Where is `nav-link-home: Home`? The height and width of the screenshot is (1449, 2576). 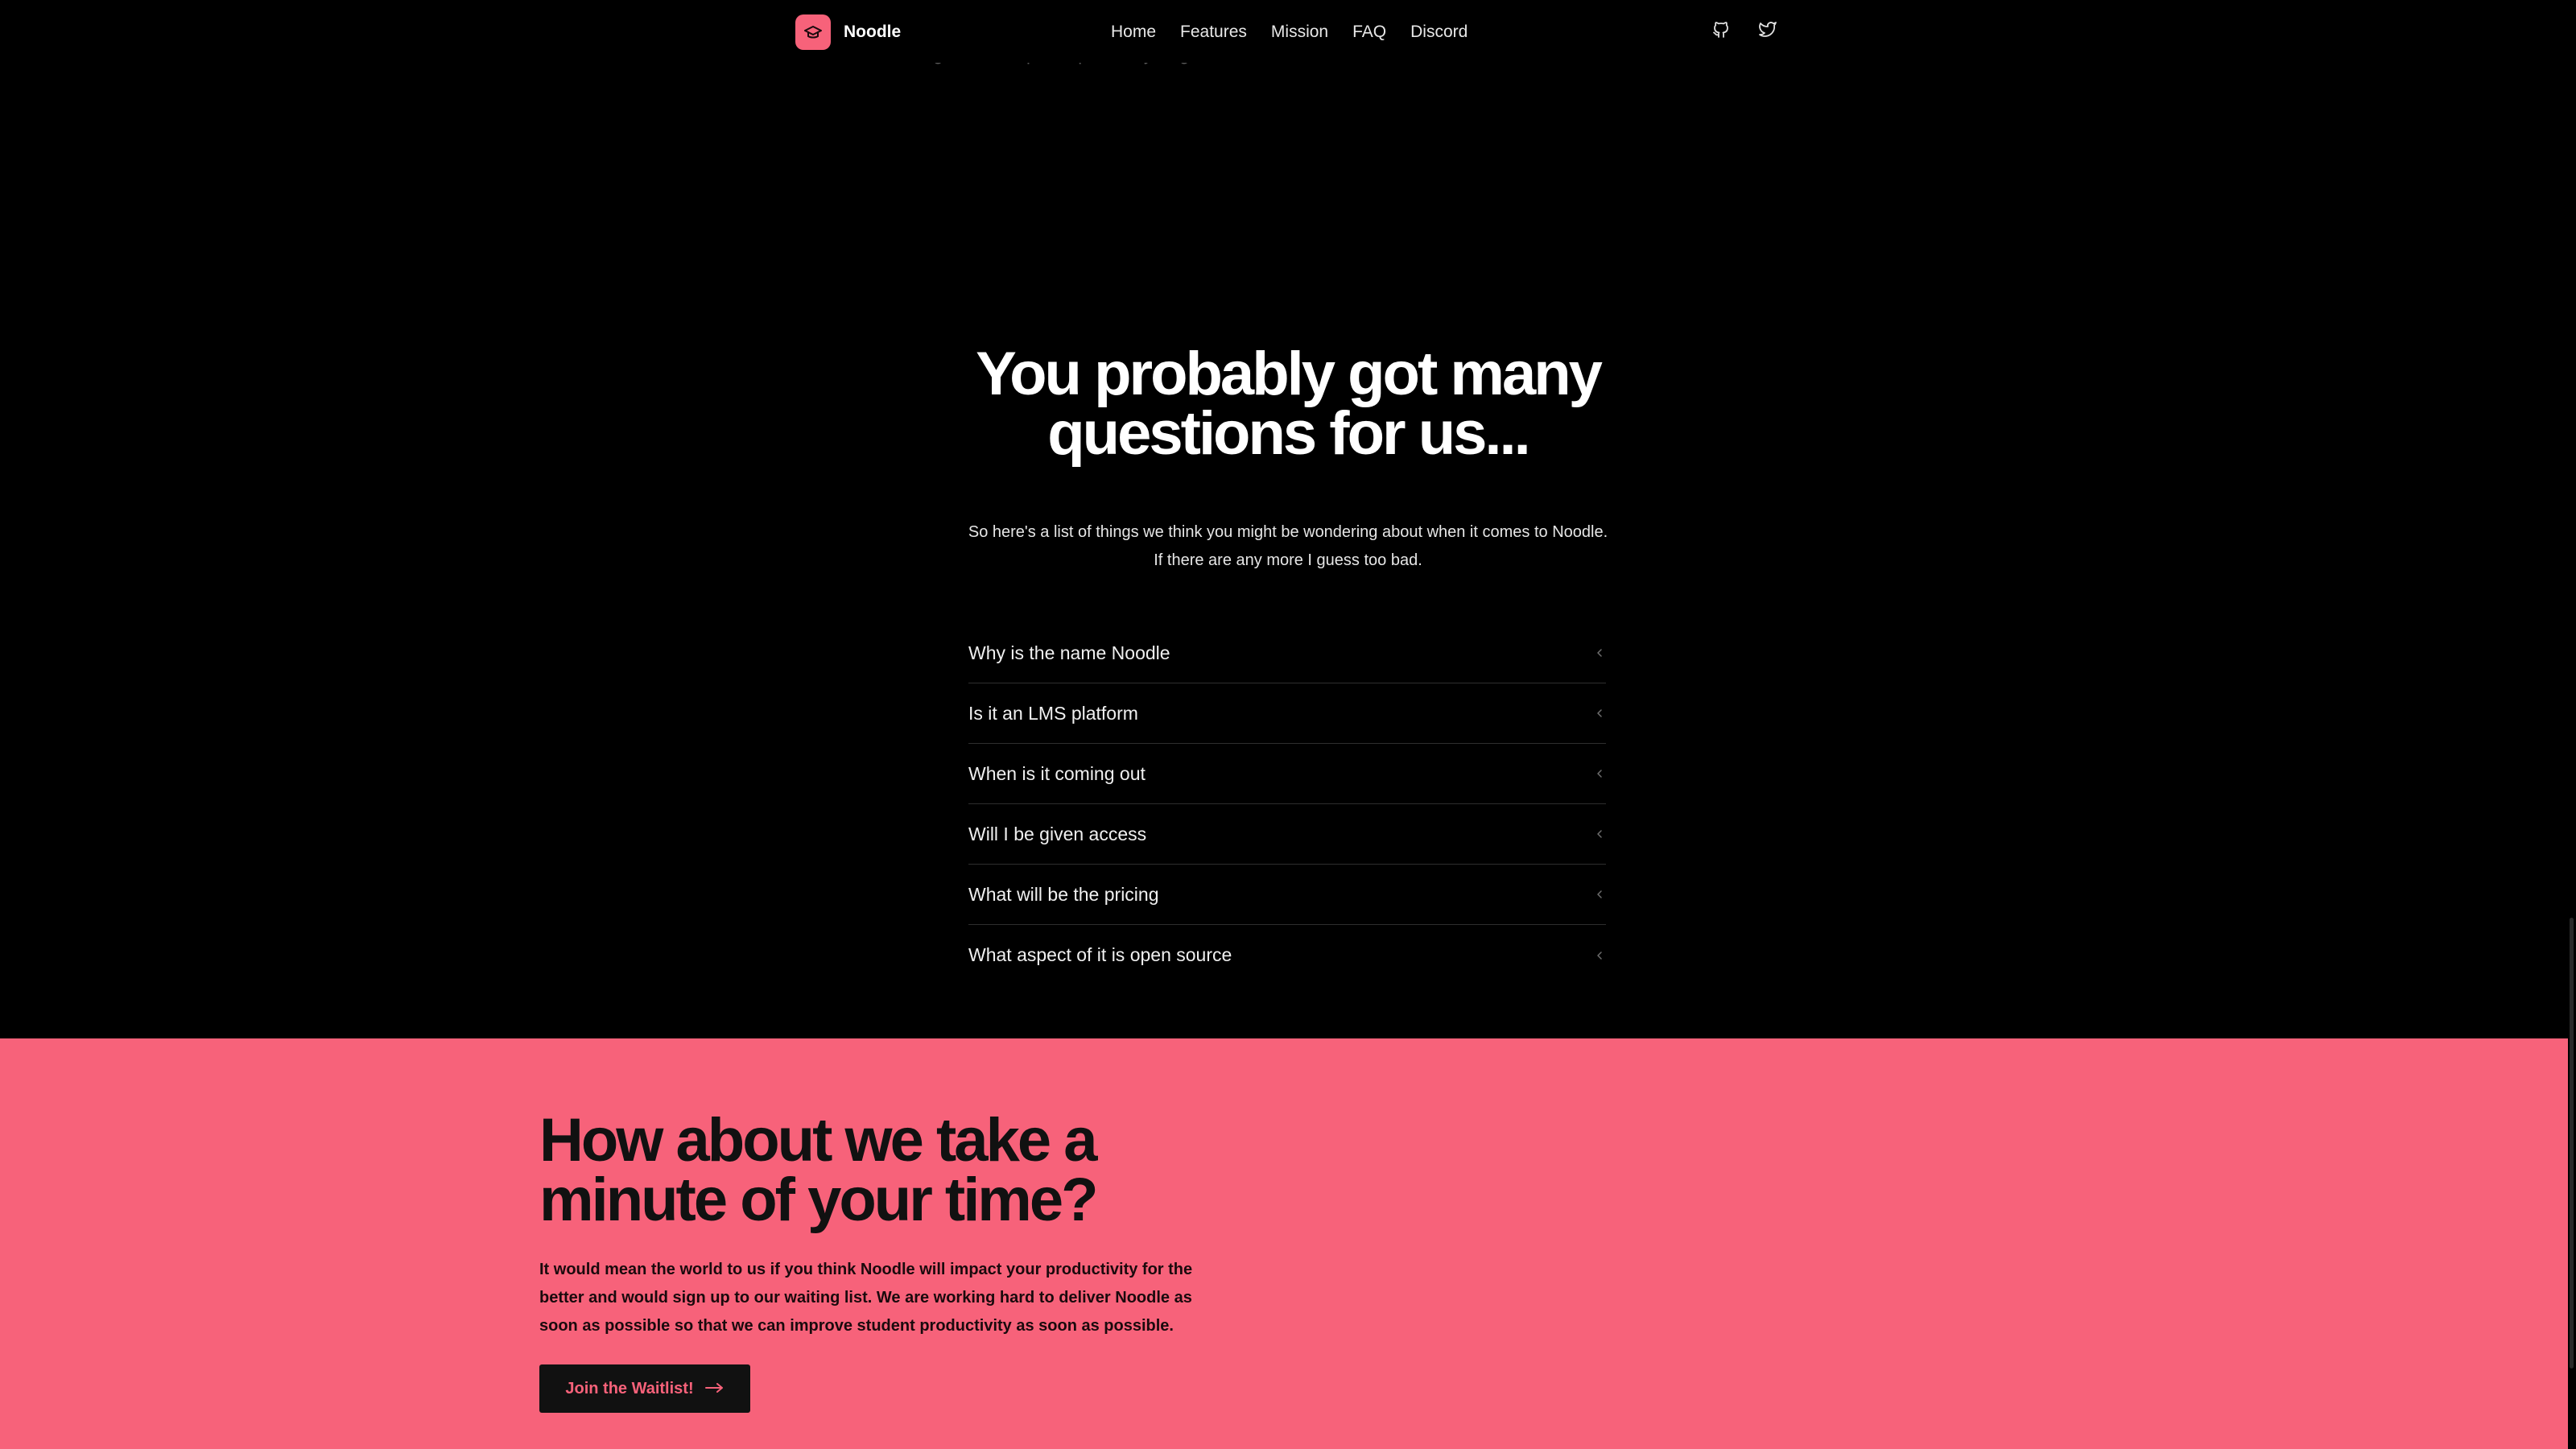 nav-link-home: Home is located at coordinates (1133, 32).